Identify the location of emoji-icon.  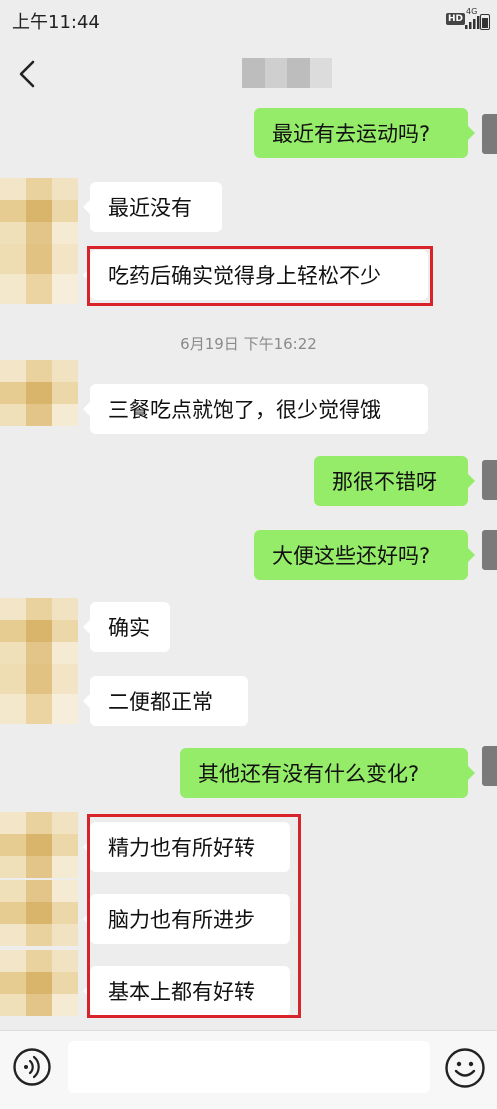
(465, 1068).